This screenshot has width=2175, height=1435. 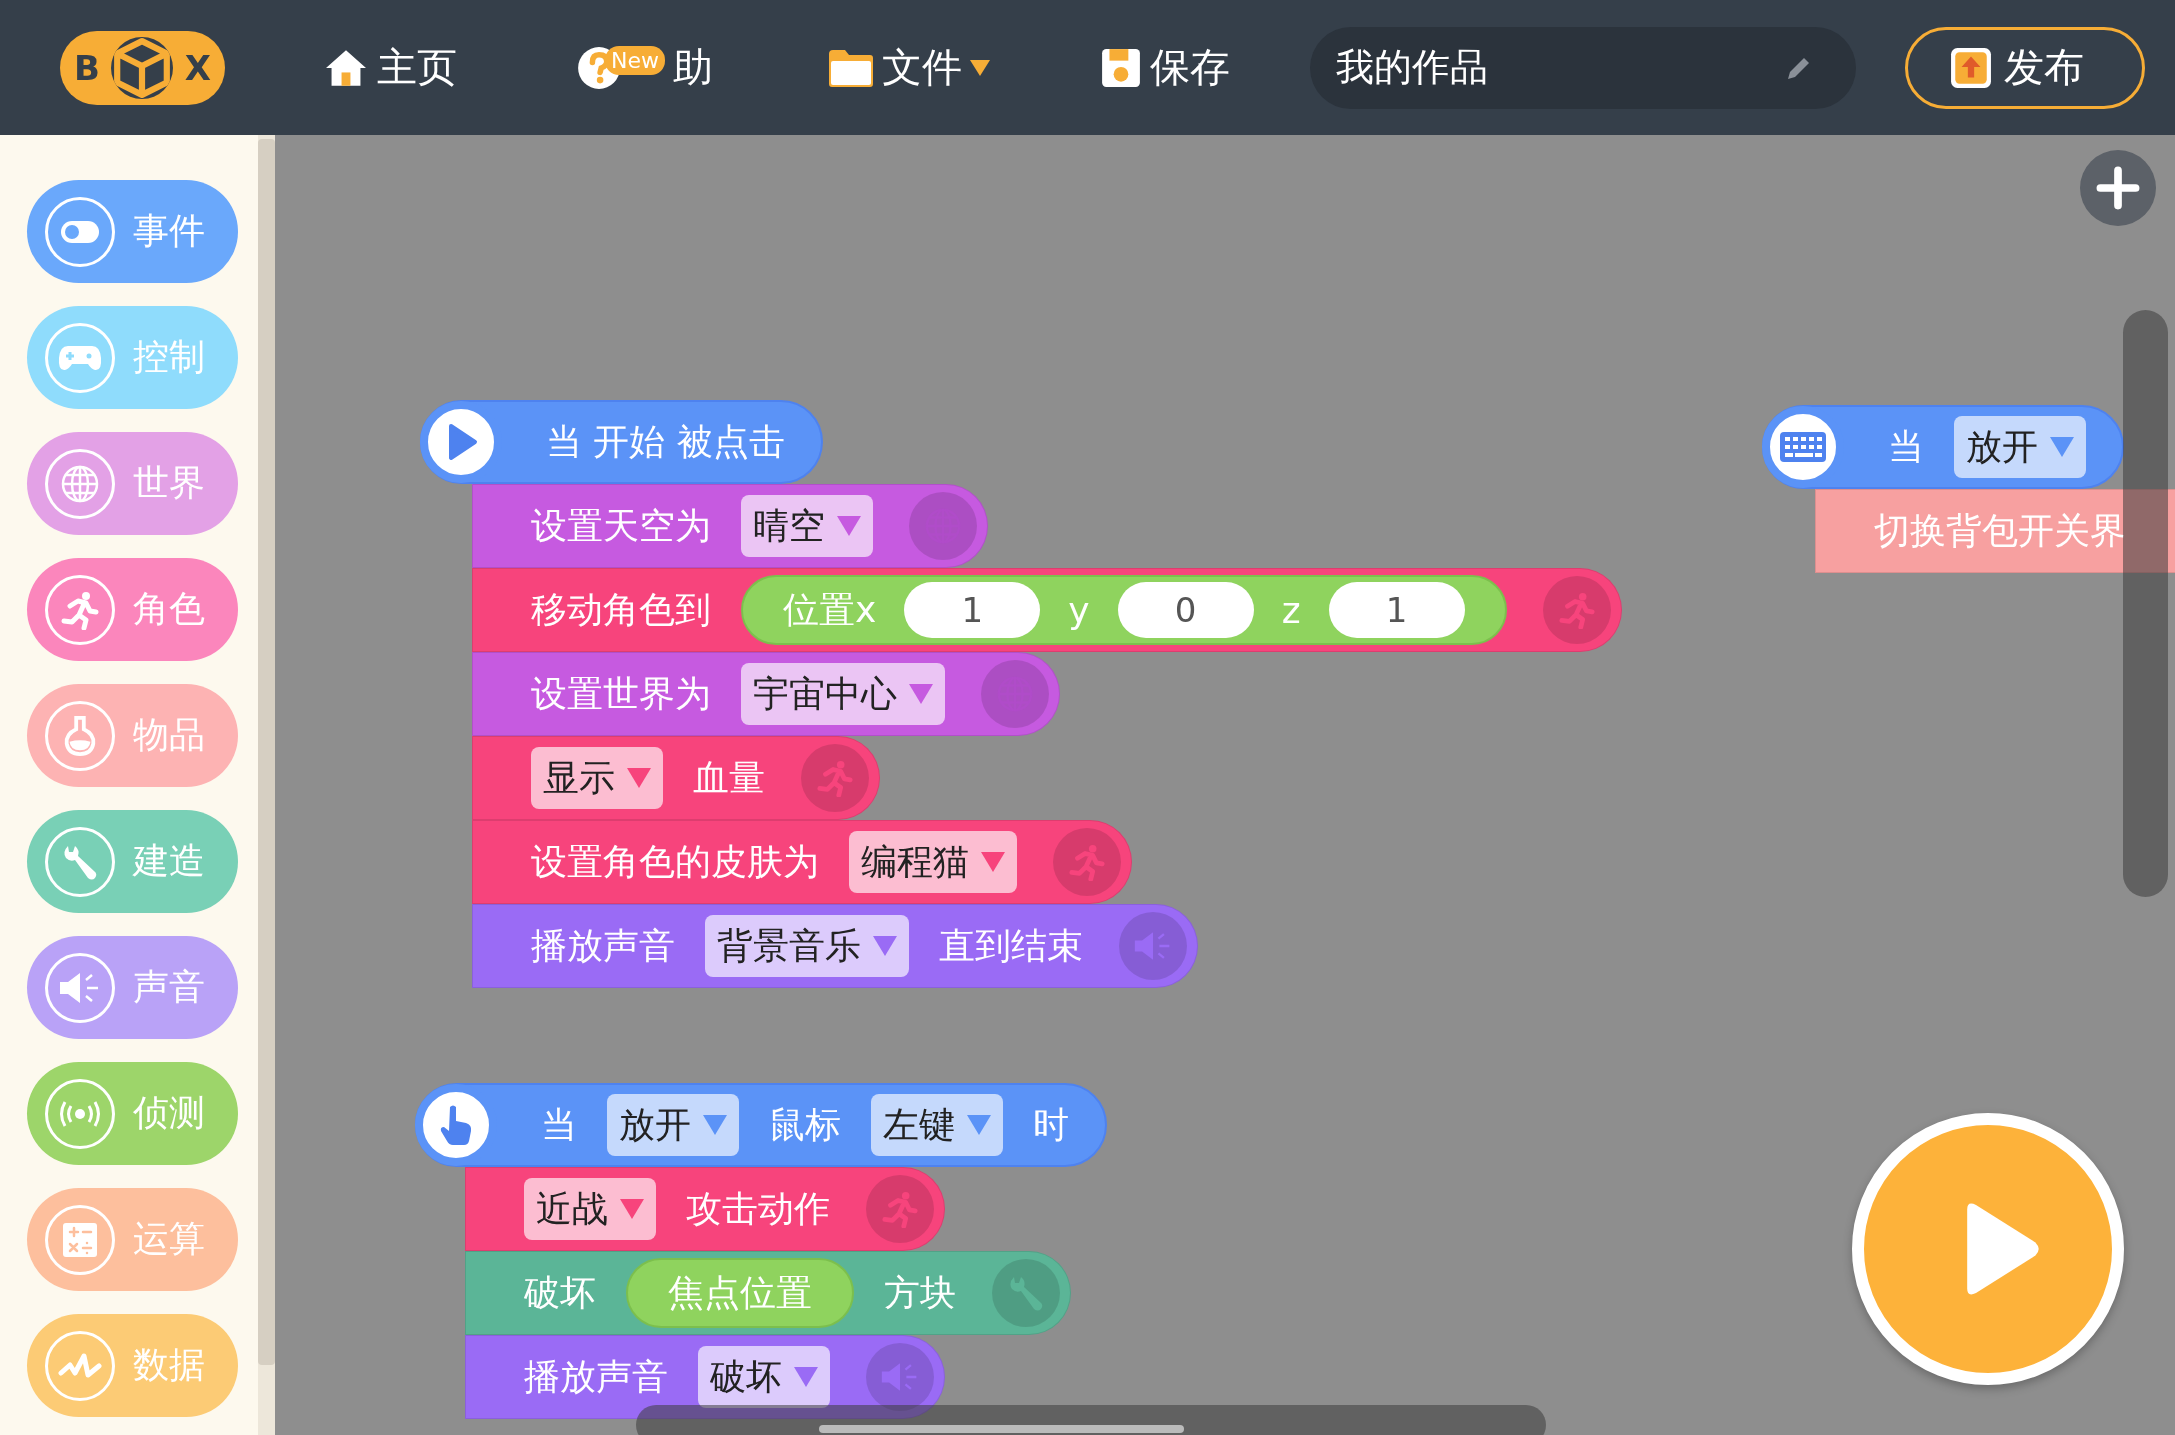 I want to click on code-block: 设置角色的皮肤为 编程猫, so click(x=802, y=862).